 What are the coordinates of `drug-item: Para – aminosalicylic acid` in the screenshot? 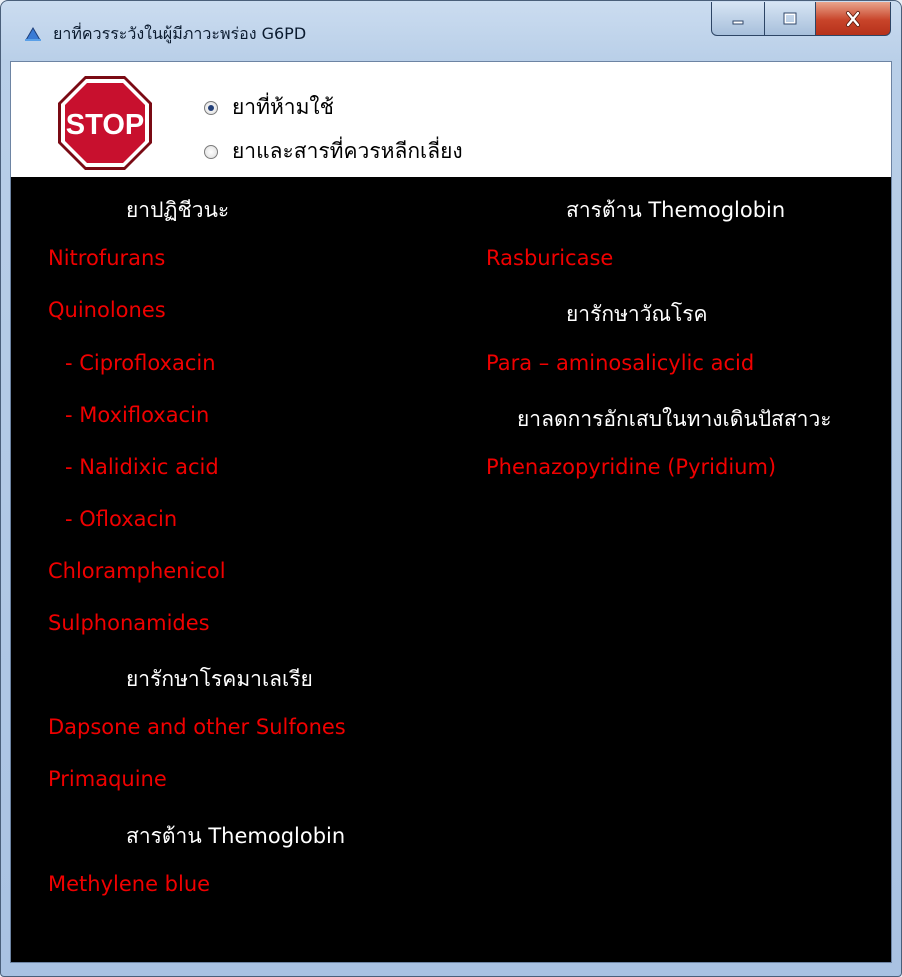 It's located at (620, 363).